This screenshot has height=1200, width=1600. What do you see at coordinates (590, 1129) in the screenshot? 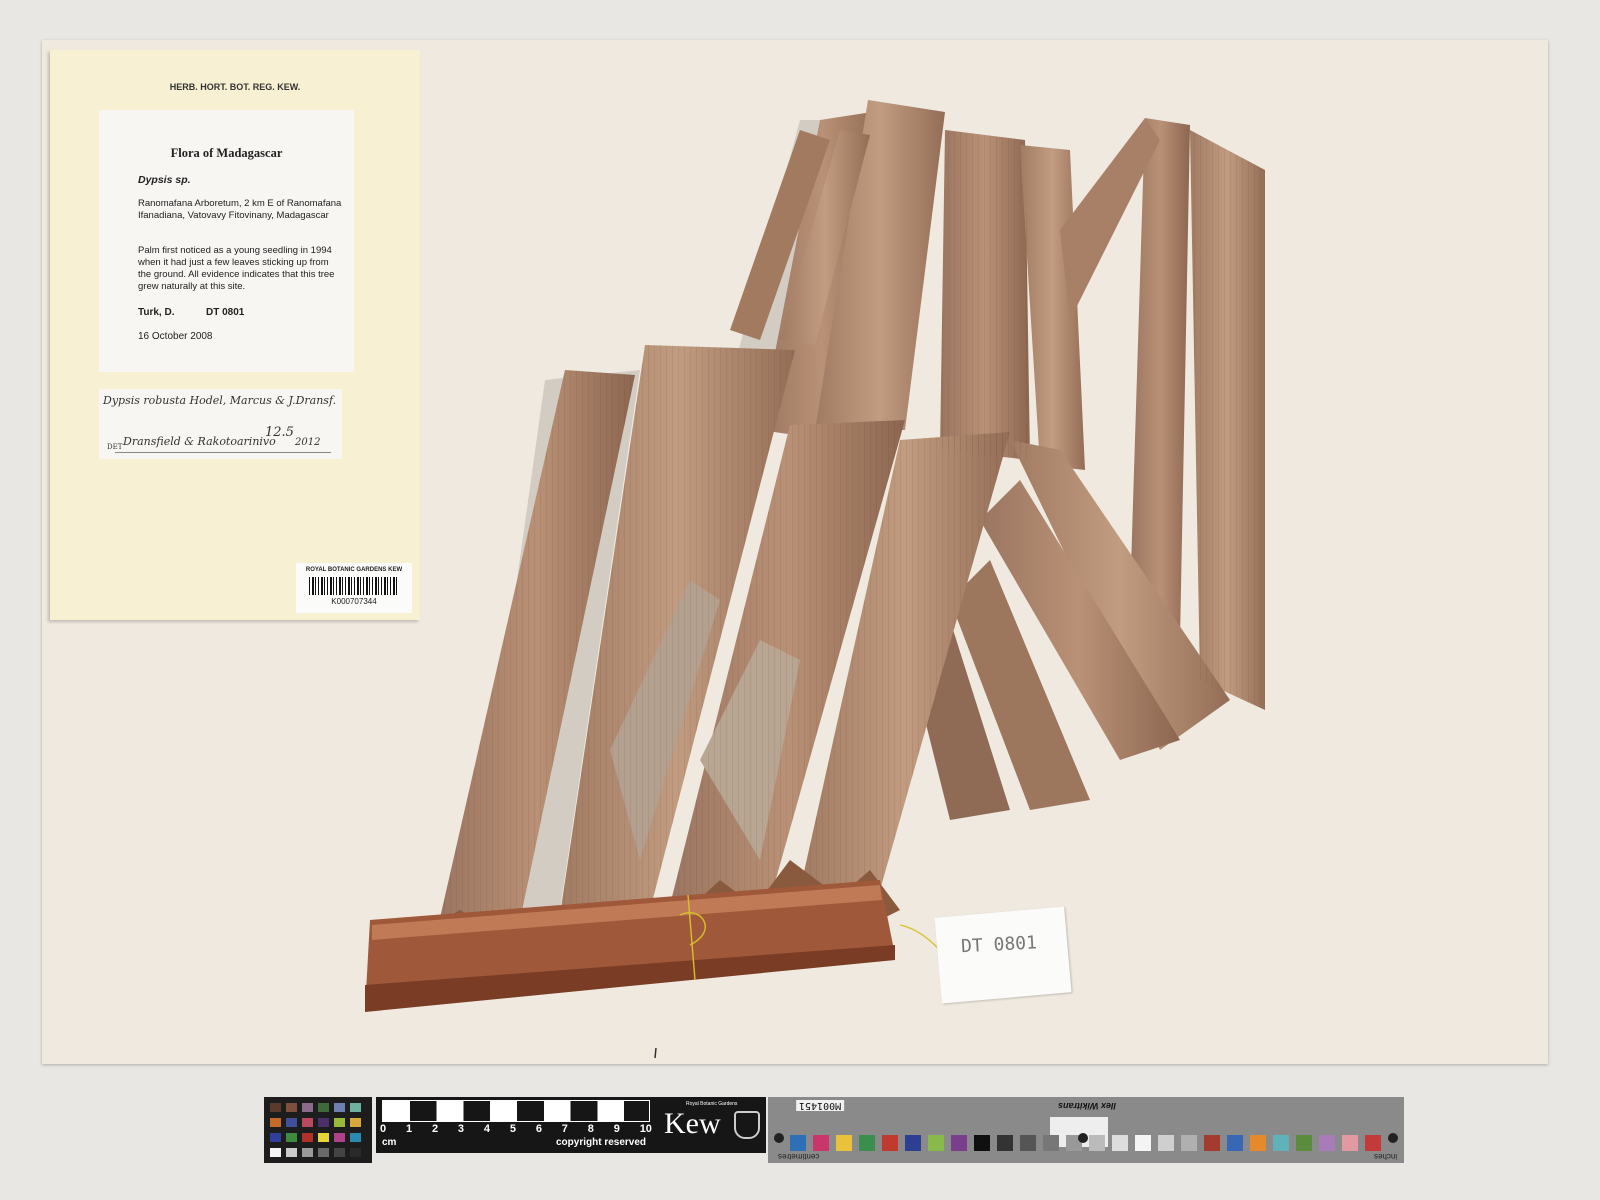
I see `scale-number: 8` at bounding box center [590, 1129].